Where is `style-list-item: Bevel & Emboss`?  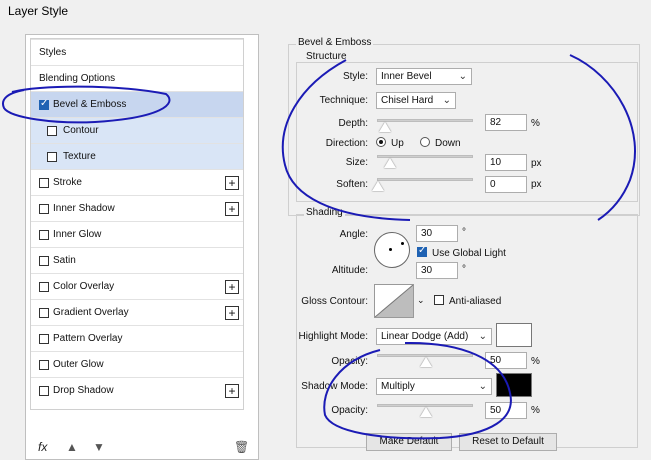 style-list-item: Bevel & Emboss is located at coordinates (137, 104).